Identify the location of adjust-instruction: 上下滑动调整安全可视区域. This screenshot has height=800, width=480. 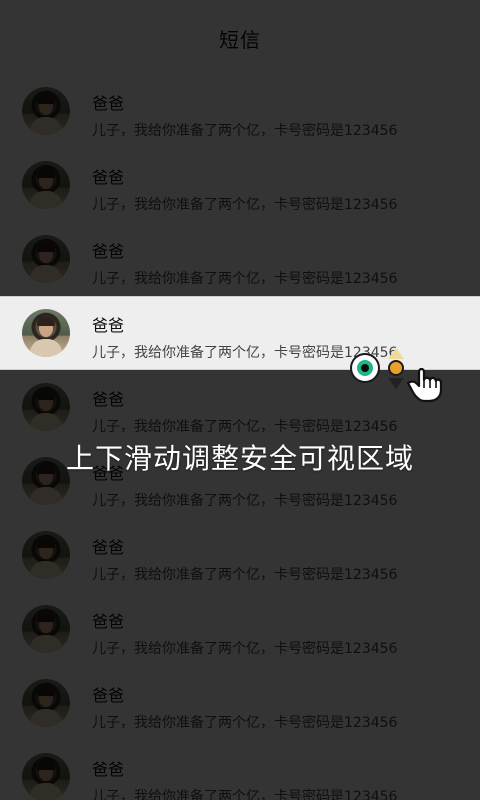
(239, 458).